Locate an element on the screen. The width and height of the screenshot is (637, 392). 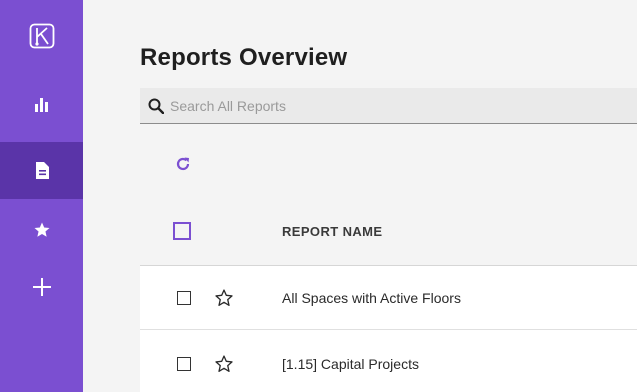
sidebar-item-home-logo is located at coordinates (41, 36).